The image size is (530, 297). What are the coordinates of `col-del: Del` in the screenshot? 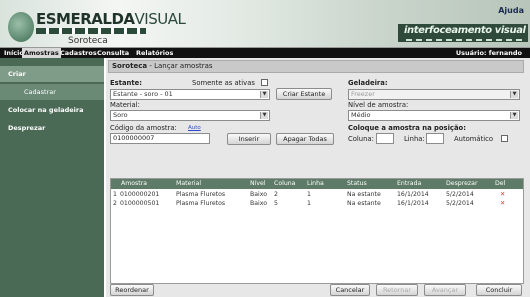 It's located at (500, 184).